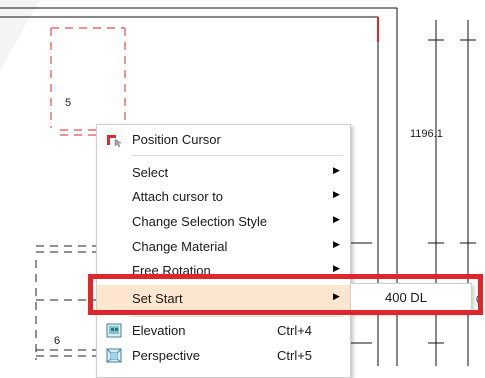  Describe the element at coordinates (223, 139) in the screenshot. I see `menu-item-position-cursor: Position Cursor` at that location.